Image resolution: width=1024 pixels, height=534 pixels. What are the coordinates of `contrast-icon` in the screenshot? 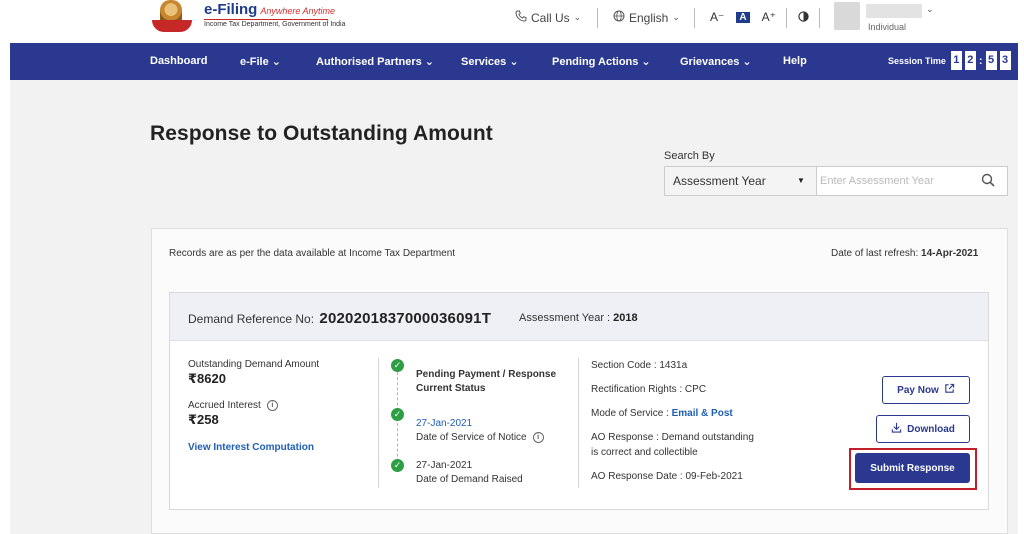 It's located at (803, 18).